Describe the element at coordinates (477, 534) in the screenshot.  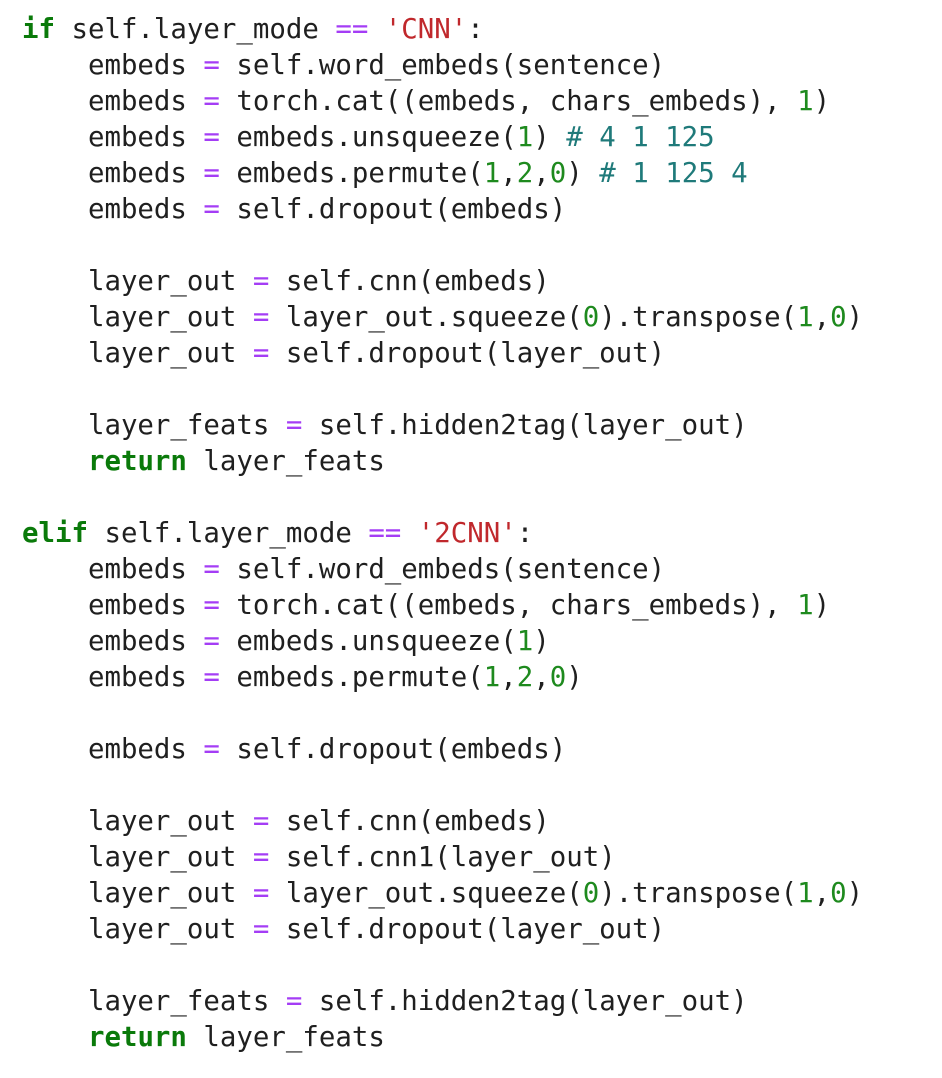
I see `code-line: elif self.layer_mode == '2CNN':` at that location.